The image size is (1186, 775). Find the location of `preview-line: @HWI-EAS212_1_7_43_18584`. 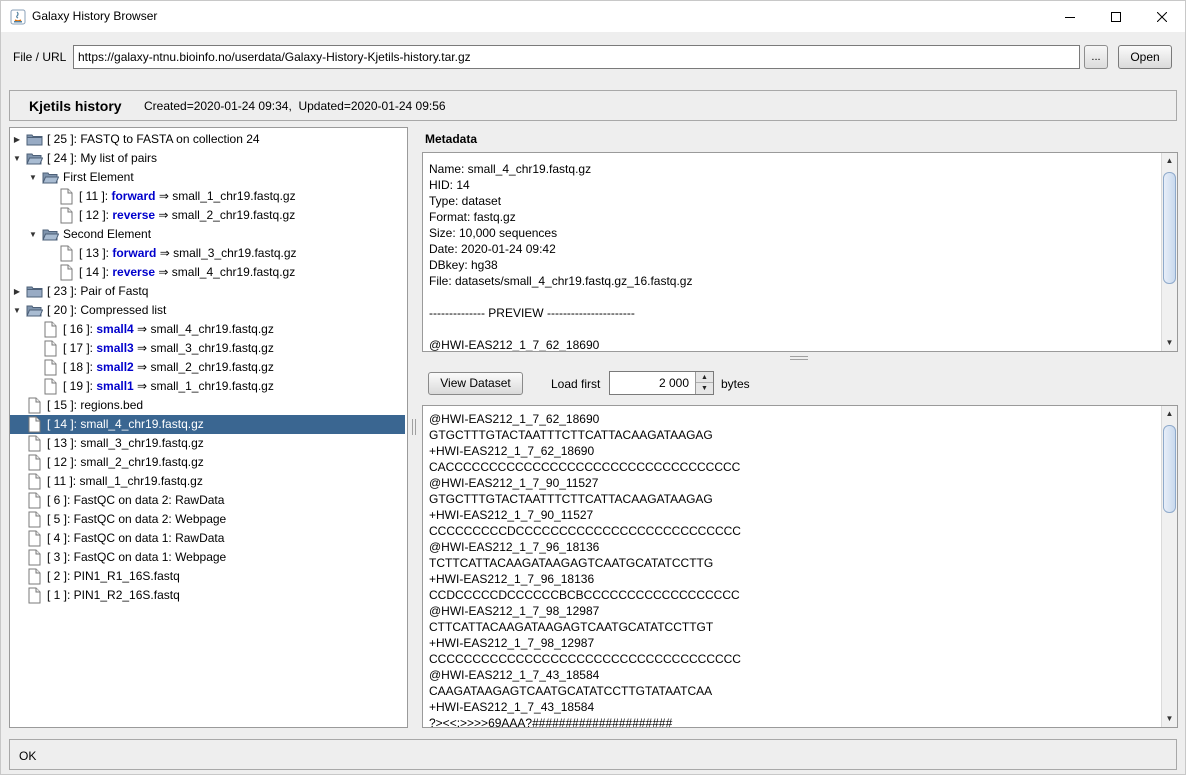

preview-line: @HWI-EAS212_1_7_43_18584 is located at coordinates (514, 675).